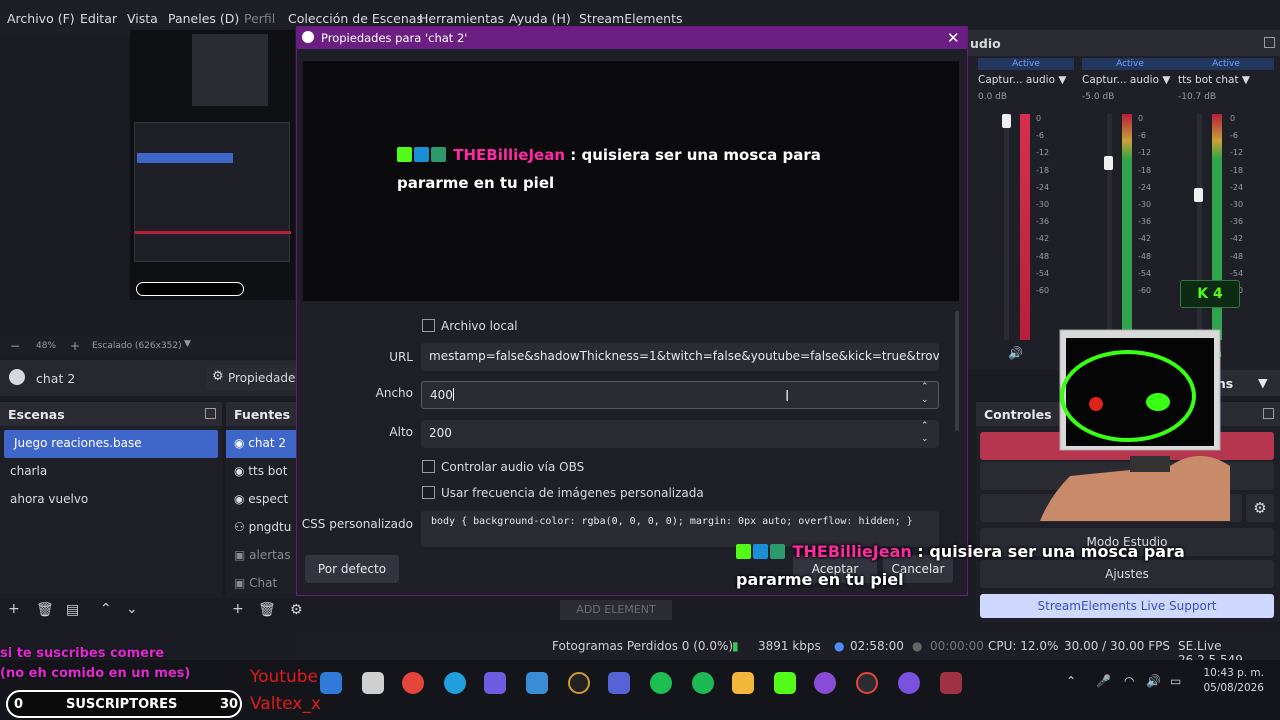 This screenshot has height=720, width=1280. I want to click on source-item: ◉ tts bot, so click(261, 472).